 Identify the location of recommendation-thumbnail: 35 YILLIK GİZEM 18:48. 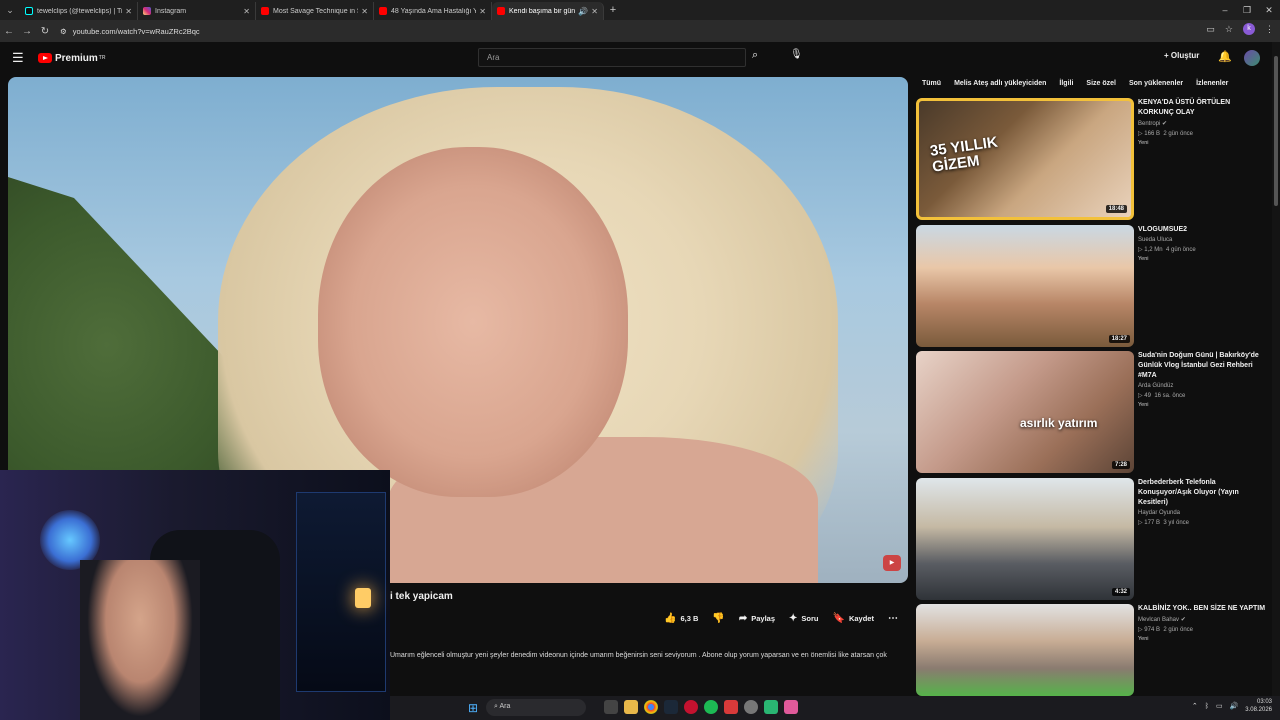
(1025, 159).